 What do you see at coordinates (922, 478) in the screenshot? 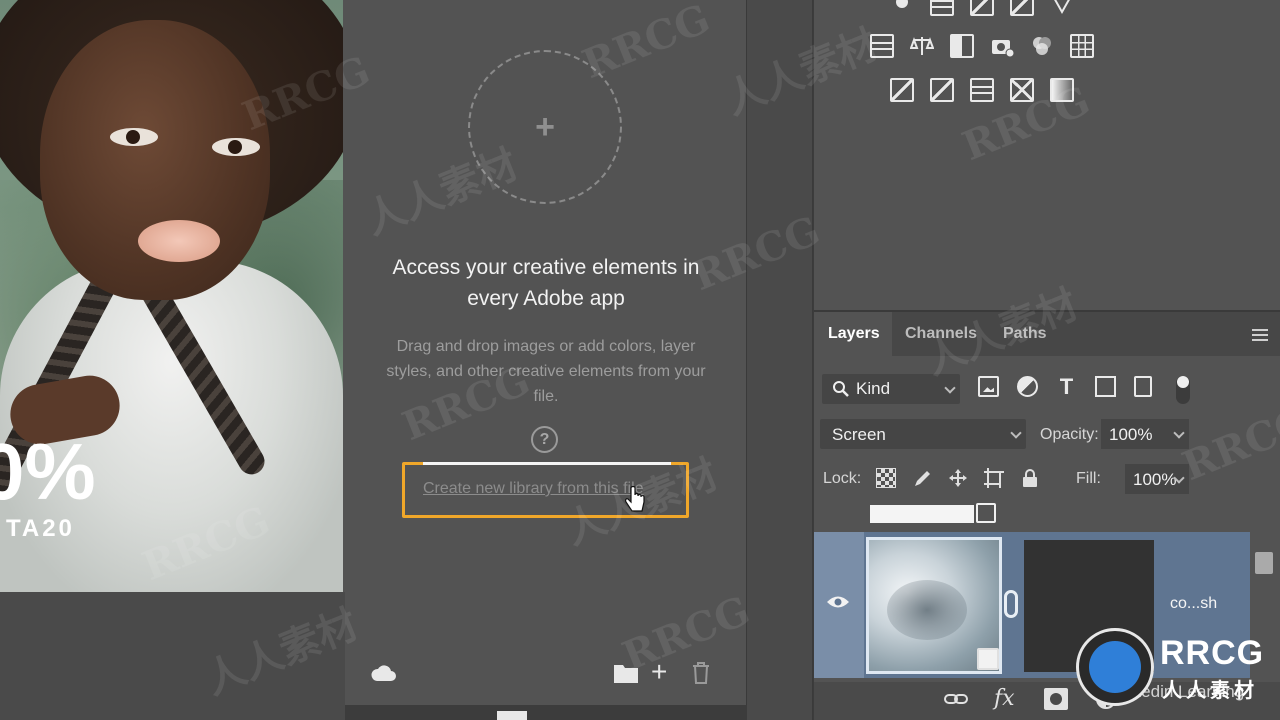
I see `lock-pixels-brush-icon` at bounding box center [922, 478].